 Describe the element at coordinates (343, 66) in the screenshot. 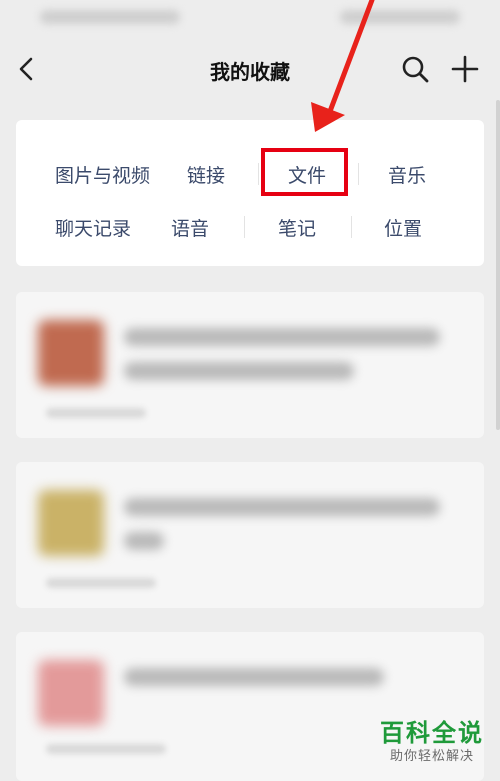

I see `annotation-arrow-icon` at that location.